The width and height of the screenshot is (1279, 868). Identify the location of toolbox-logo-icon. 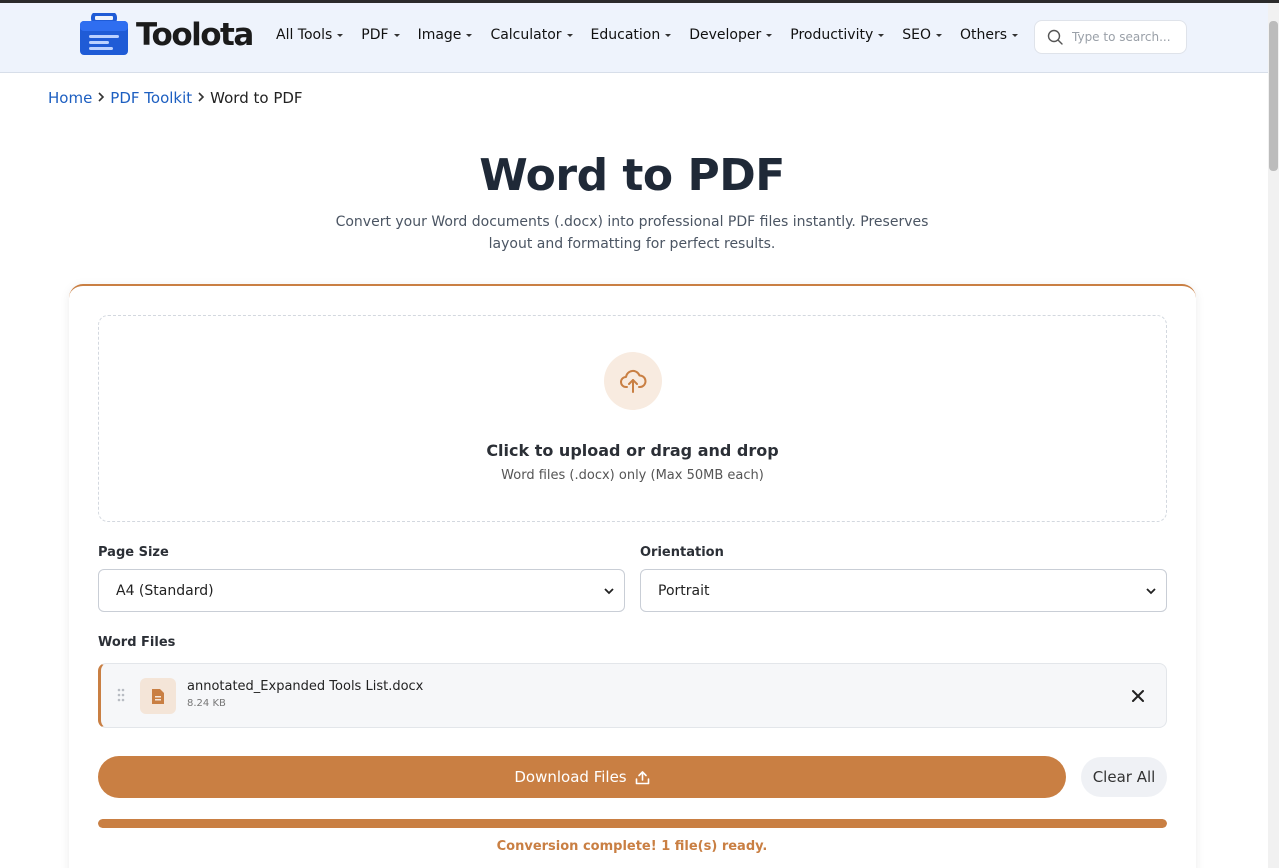
(104, 34).